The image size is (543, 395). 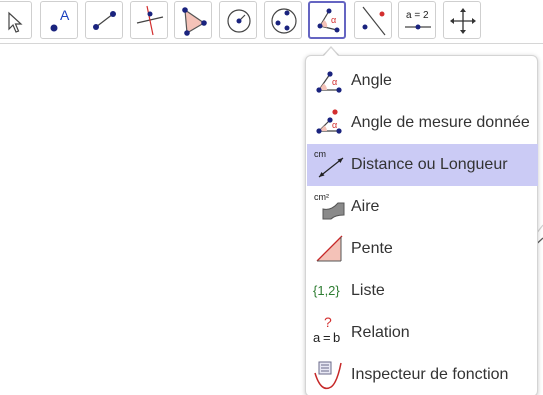 I want to click on circle-three-points-tool-button, so click(x=283, y=20).